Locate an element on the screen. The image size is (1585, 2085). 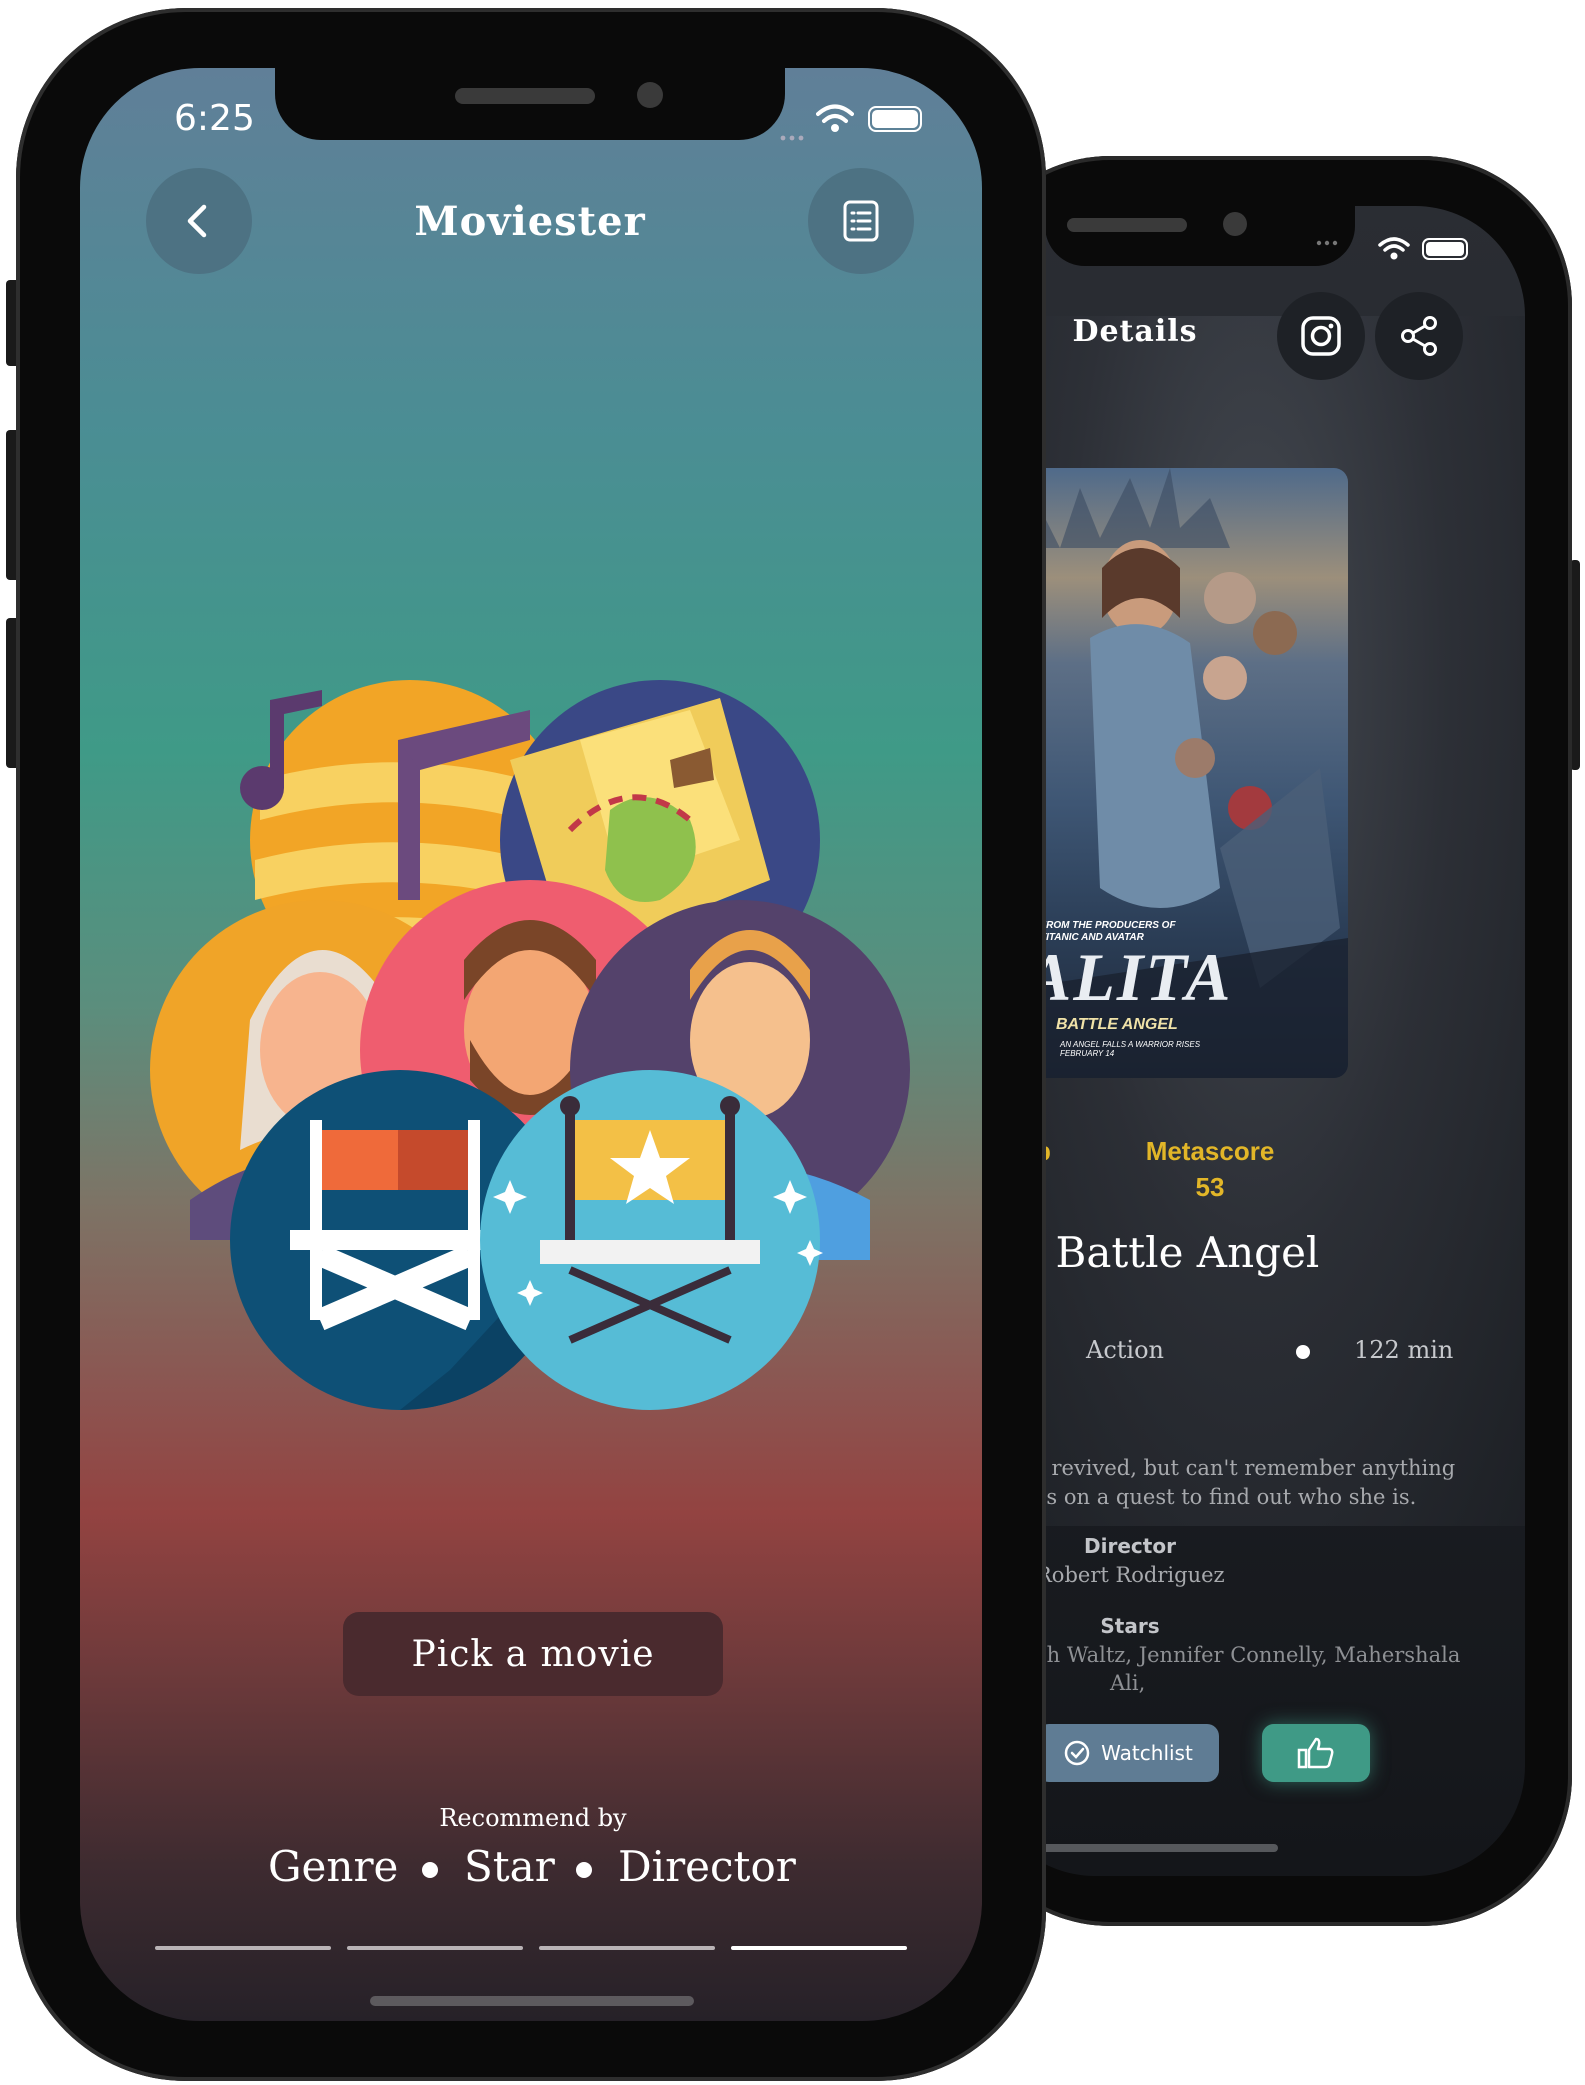
stars-line-1: oh Waltz, Jennifer Connelly, Mahershala is located at coordinates (1247, 1655).